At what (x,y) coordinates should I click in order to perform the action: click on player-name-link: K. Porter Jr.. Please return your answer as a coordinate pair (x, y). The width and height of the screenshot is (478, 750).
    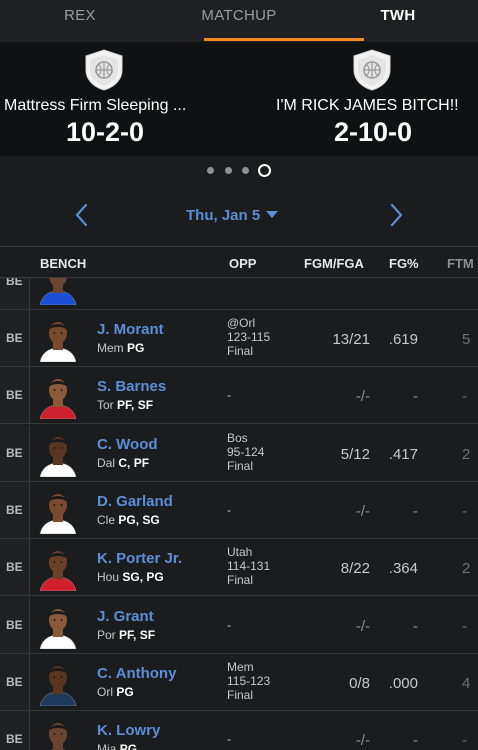
    Looking at the image, I should click on (139, 558).